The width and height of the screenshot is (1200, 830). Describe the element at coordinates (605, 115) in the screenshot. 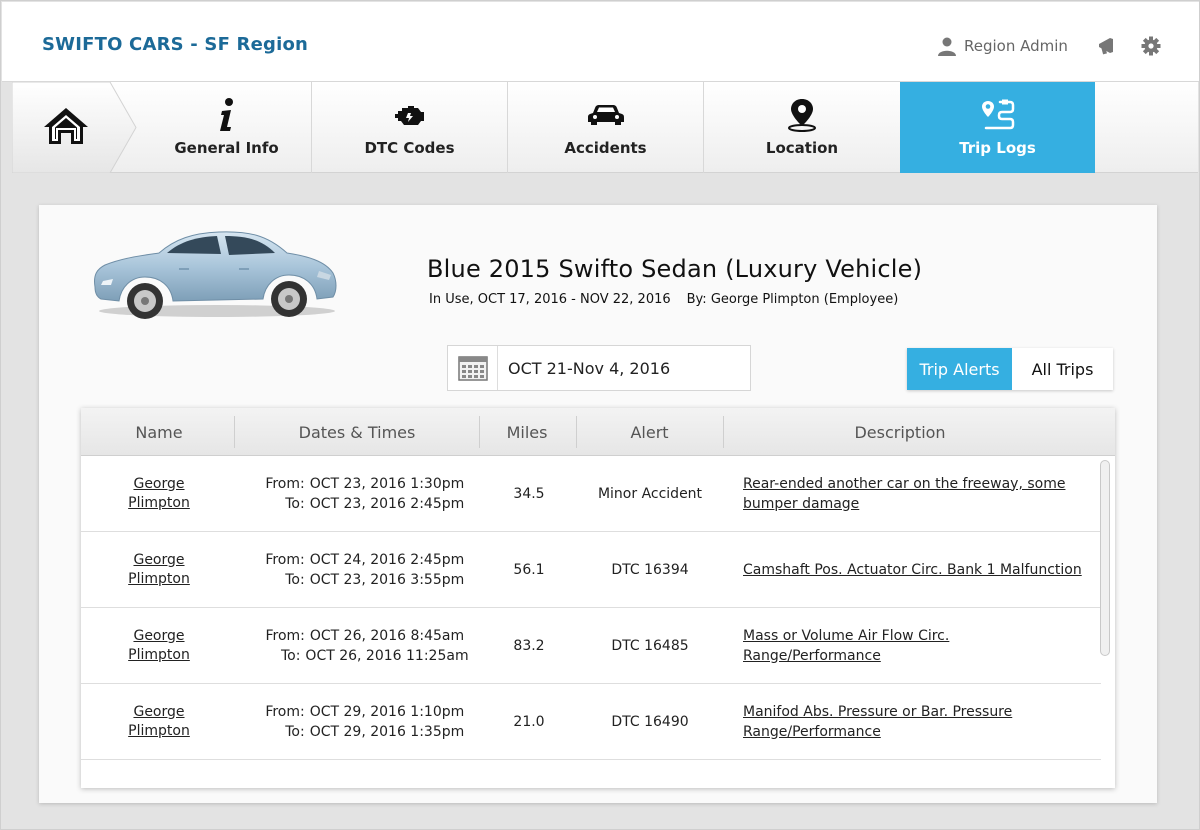

I see `car-icon` at that location.